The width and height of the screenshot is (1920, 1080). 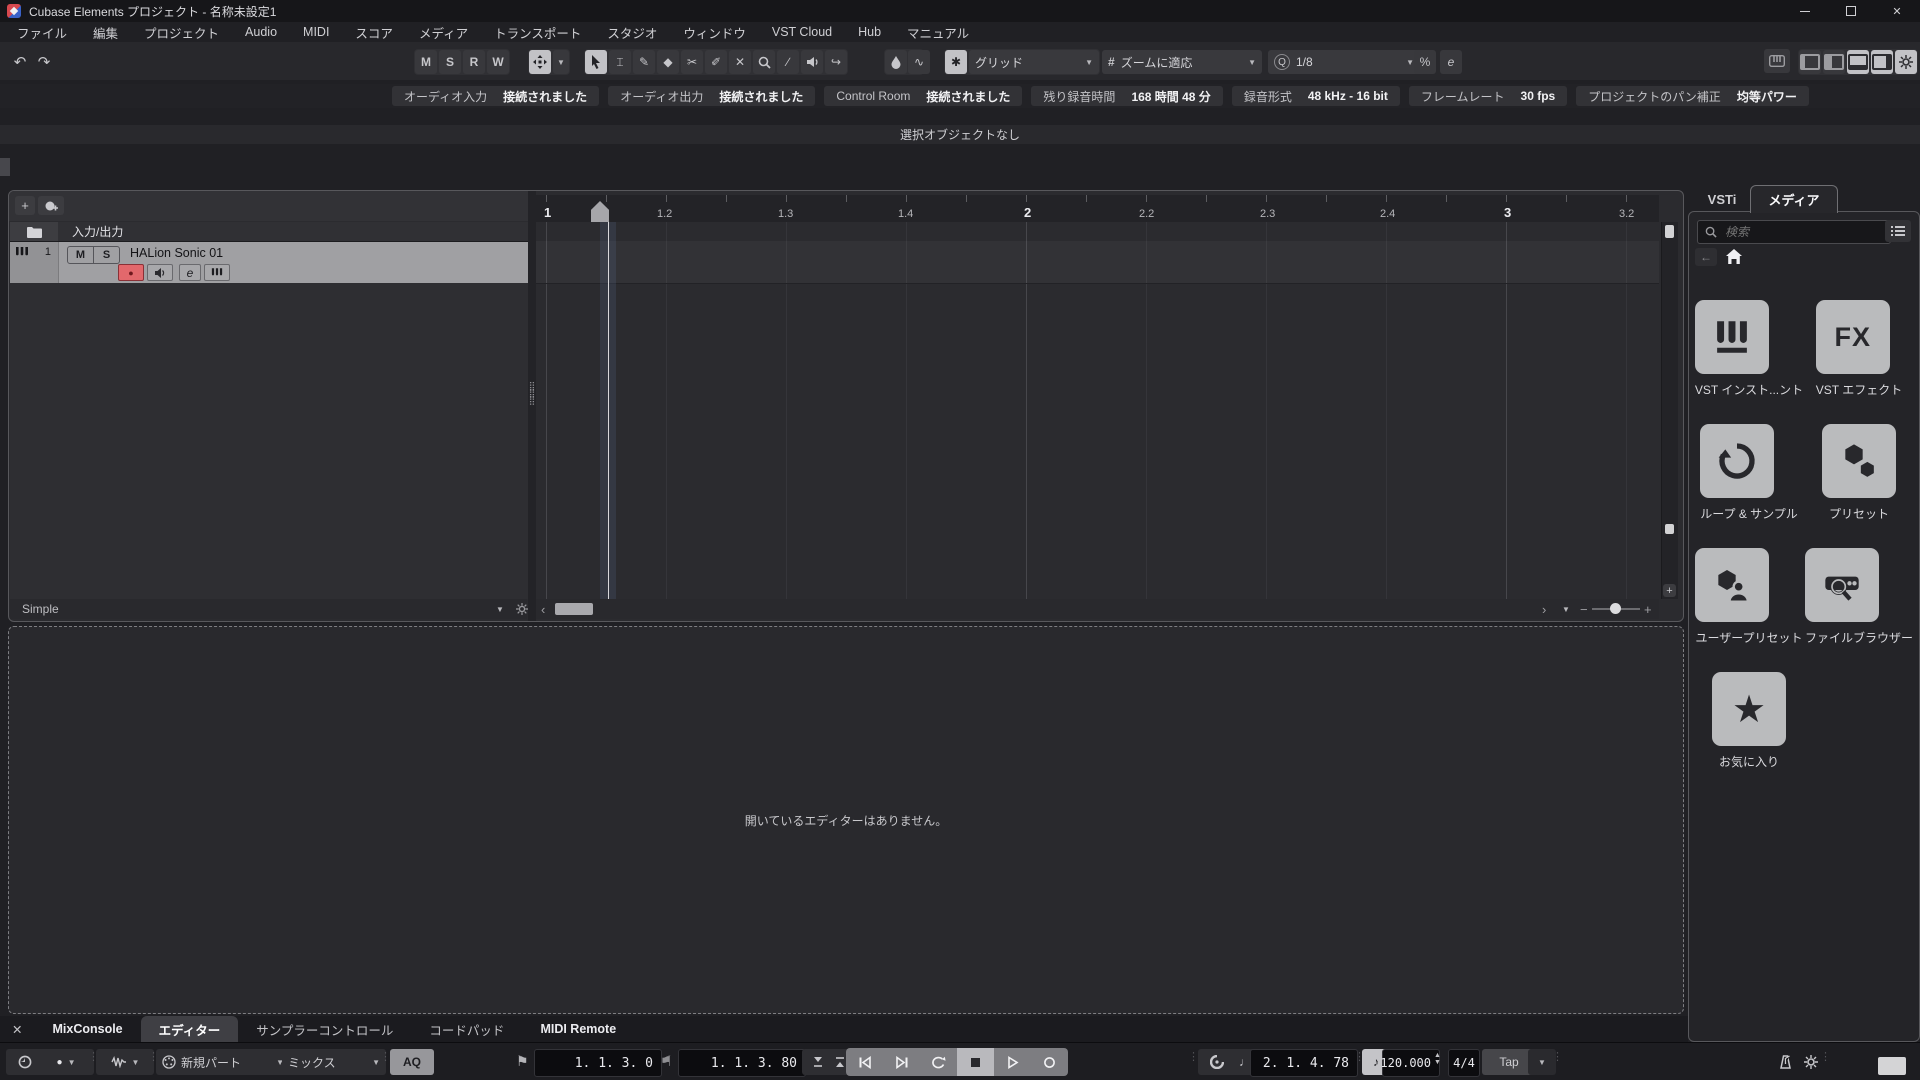 I want to click on right-zone-toggle, so click(x=1882, y=62).